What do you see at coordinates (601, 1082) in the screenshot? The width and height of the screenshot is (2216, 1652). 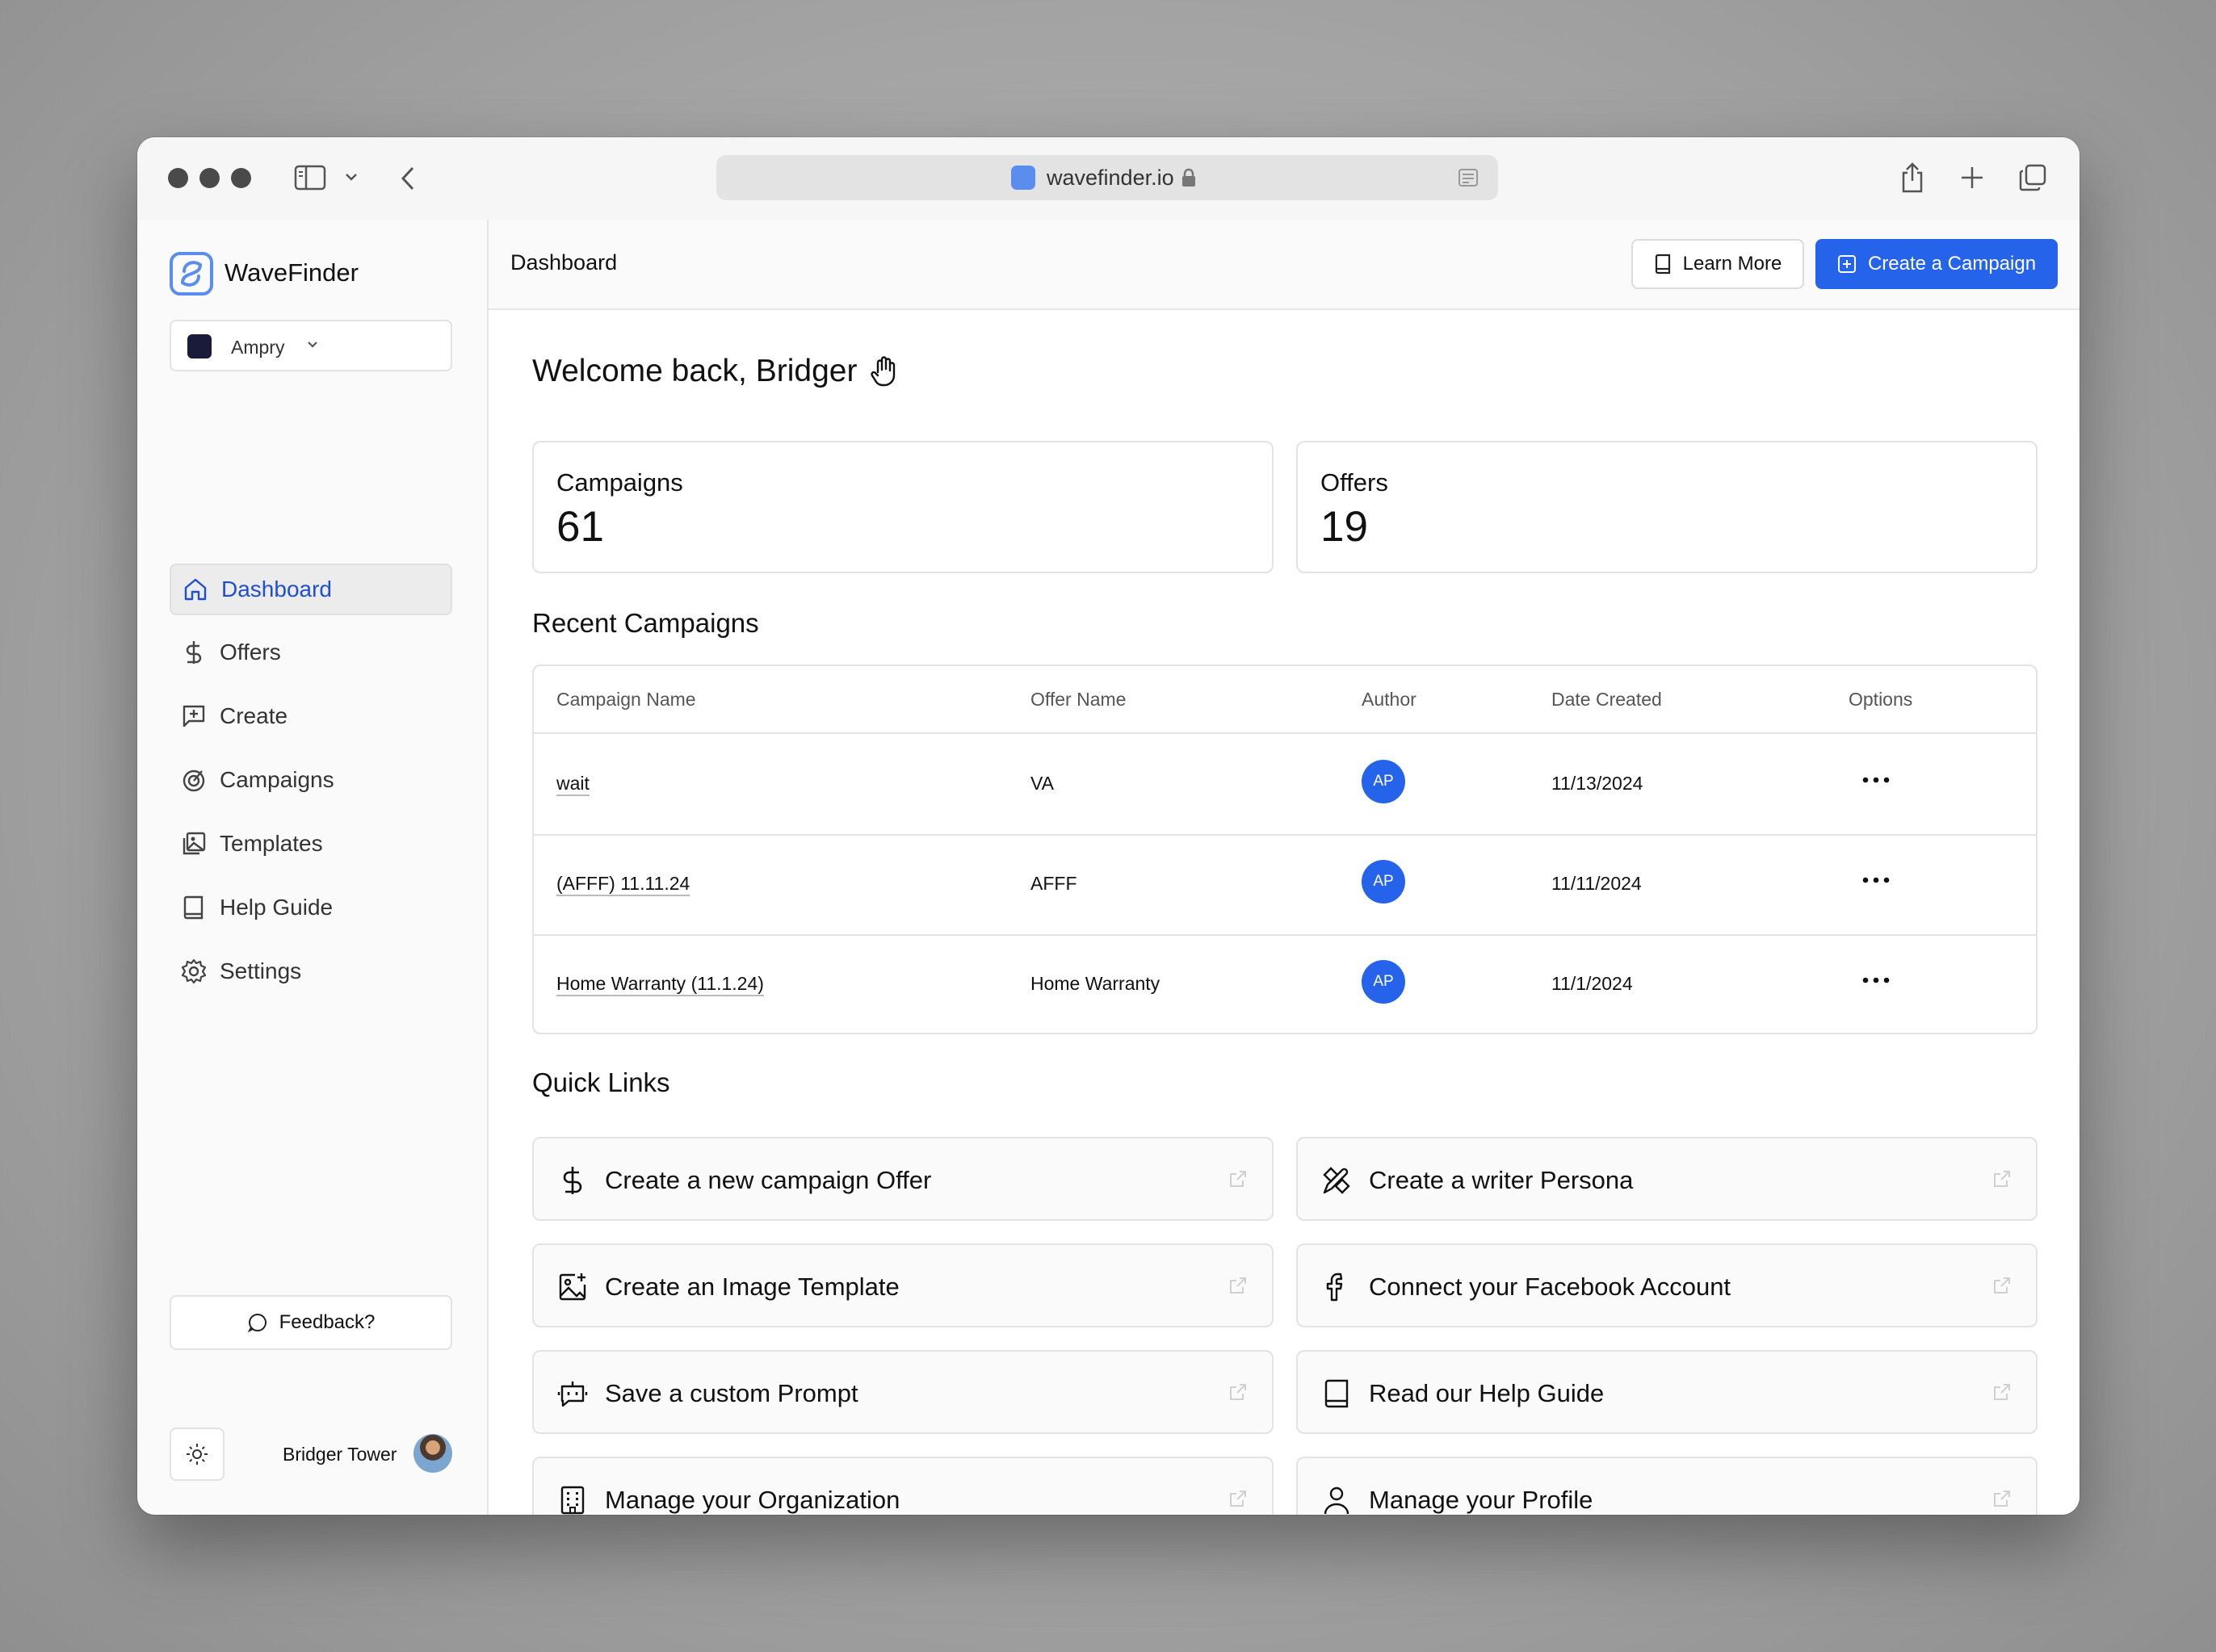 I see `quick-links-title: Quick Links` at bounding box center [601, 1082].